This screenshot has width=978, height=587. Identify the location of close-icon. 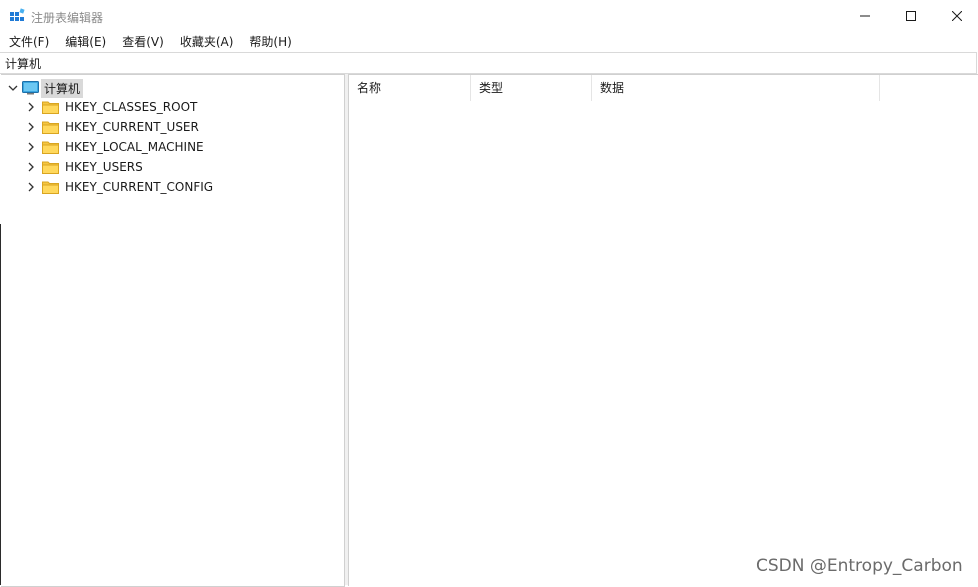
(957, 16).